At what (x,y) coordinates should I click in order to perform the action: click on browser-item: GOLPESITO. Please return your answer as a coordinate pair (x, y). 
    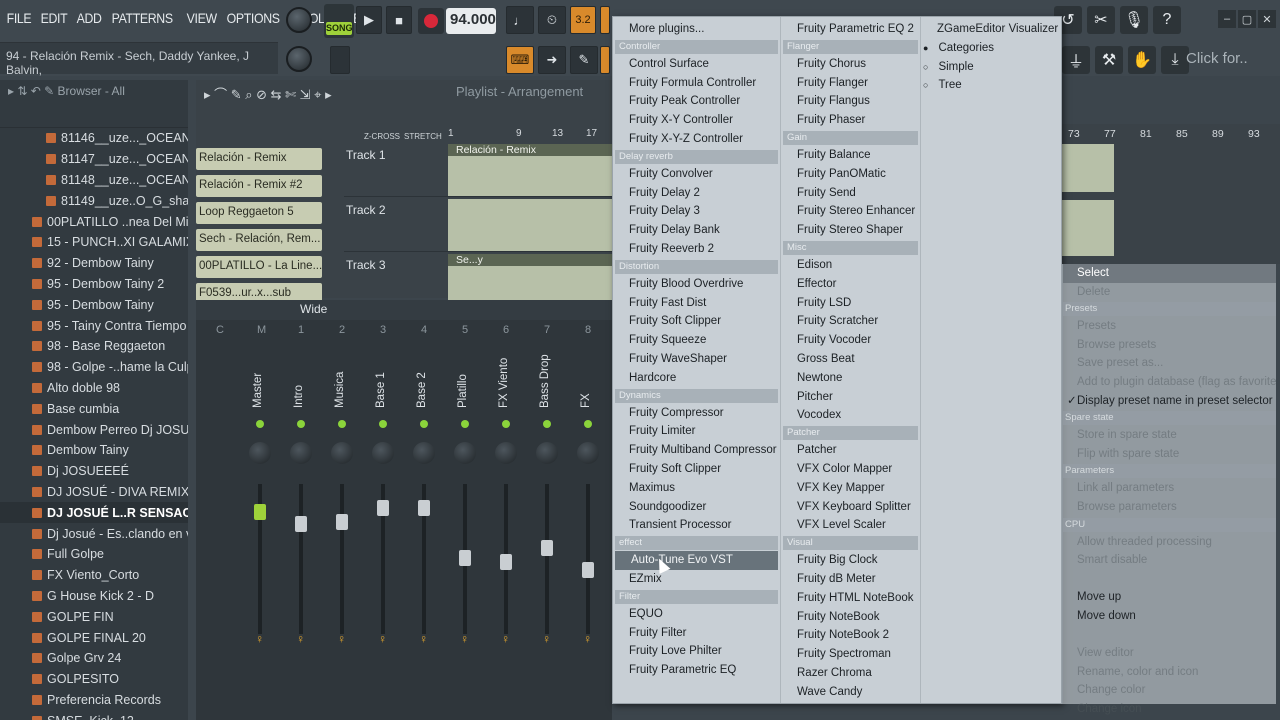
    Looking at the image, I should click on (94, 679).